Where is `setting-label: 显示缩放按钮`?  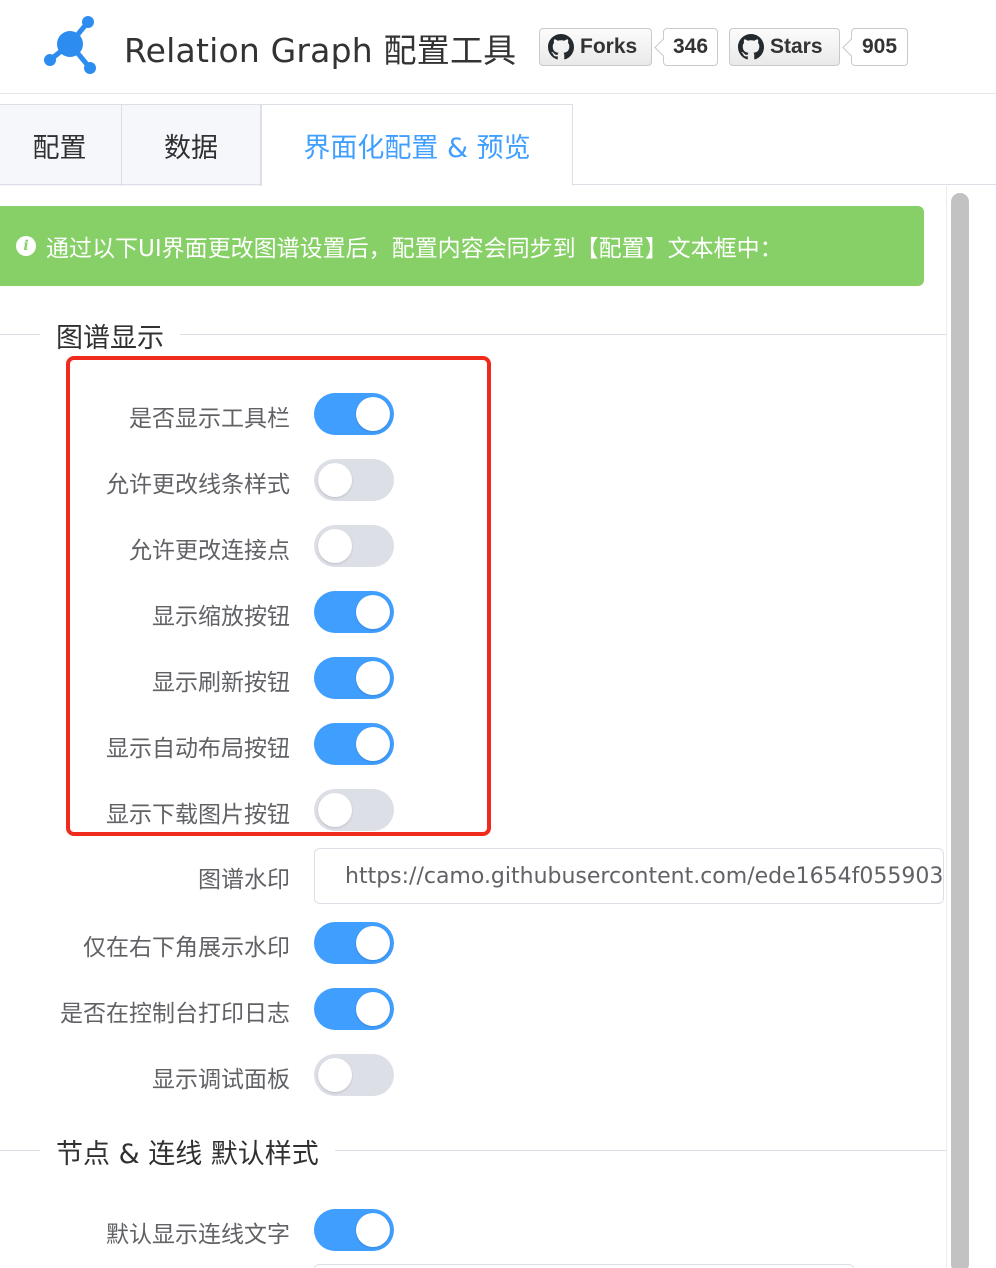
setting-label: 显示缩放按钮 is located at coordinates (221, 617).